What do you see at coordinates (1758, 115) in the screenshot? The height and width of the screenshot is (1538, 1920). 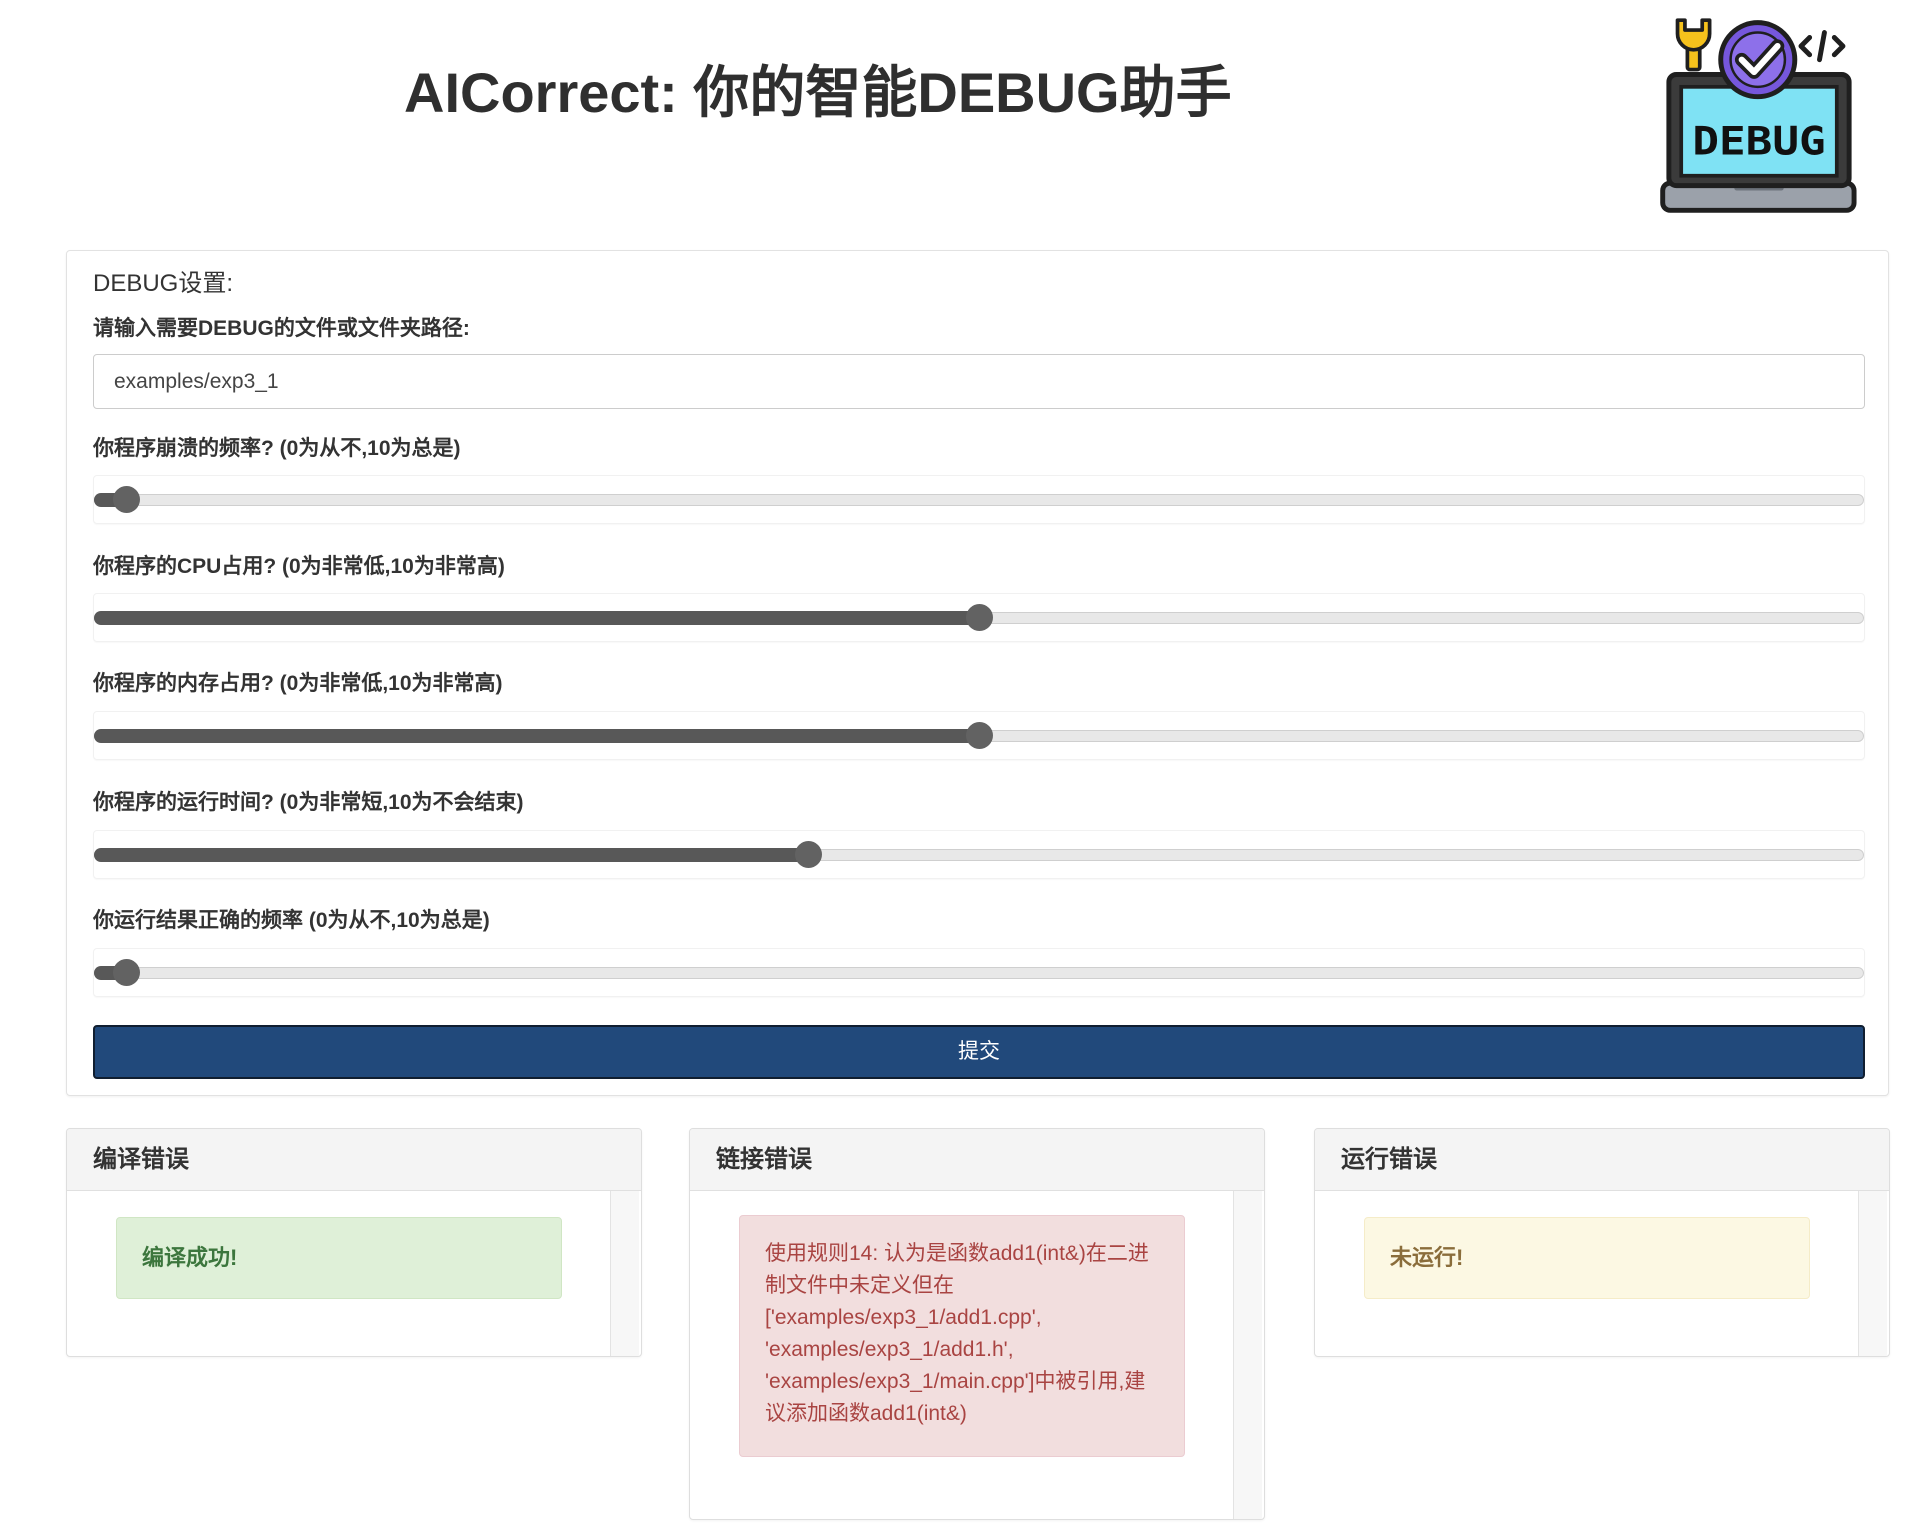 I see `debug-laptop-icon: DEBUG` at bounding box center [1758, 115].